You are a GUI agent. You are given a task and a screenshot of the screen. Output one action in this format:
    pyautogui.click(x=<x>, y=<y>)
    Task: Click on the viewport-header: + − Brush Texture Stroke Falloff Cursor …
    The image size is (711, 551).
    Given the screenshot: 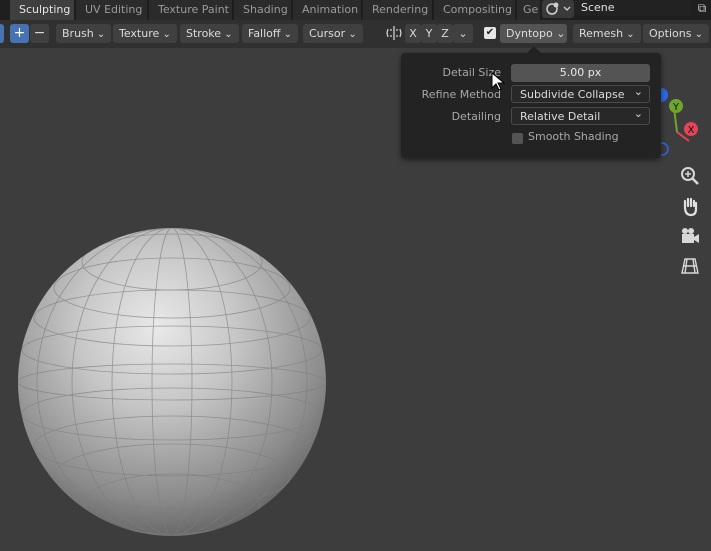 What is the action you would take?
    pyautogui.click(x=355, y=34)
    